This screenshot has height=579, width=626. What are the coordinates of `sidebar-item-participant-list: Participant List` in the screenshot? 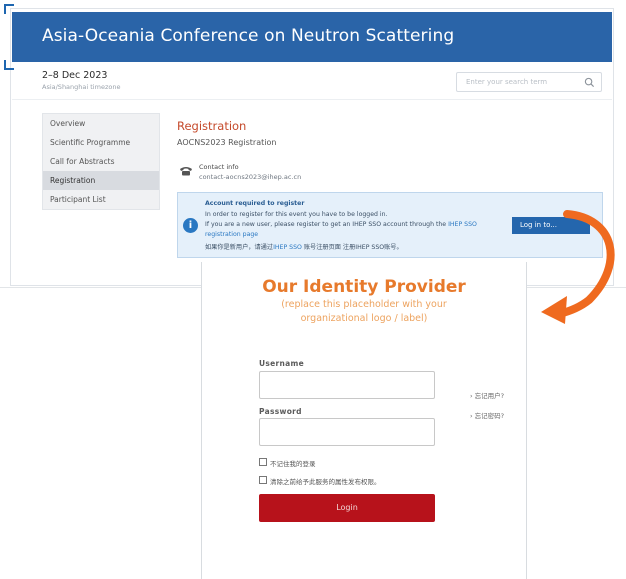 It's located at (101, 199).